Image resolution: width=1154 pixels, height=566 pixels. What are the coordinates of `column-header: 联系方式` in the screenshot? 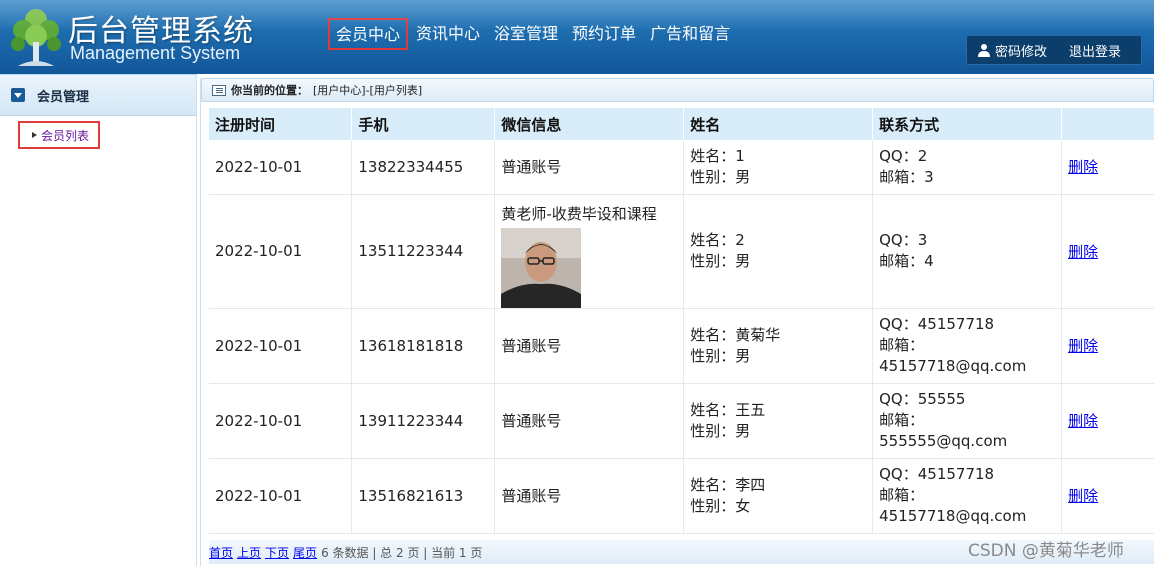 It's located at (967, 124).